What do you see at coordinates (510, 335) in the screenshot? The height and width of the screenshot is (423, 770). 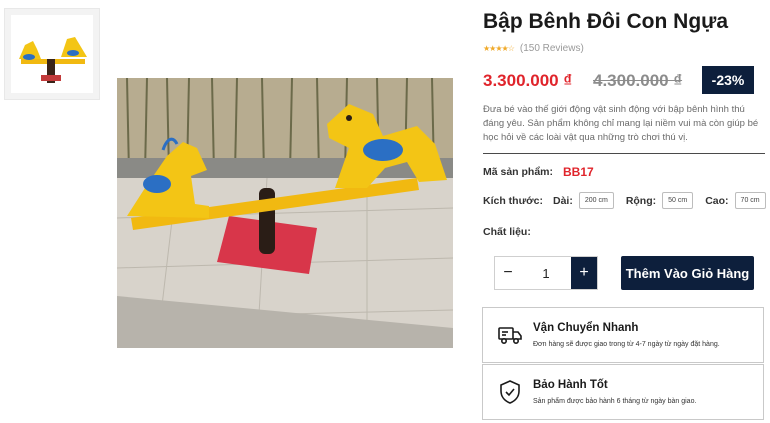 I see `truck-icon` at bounding box center [510, 335].